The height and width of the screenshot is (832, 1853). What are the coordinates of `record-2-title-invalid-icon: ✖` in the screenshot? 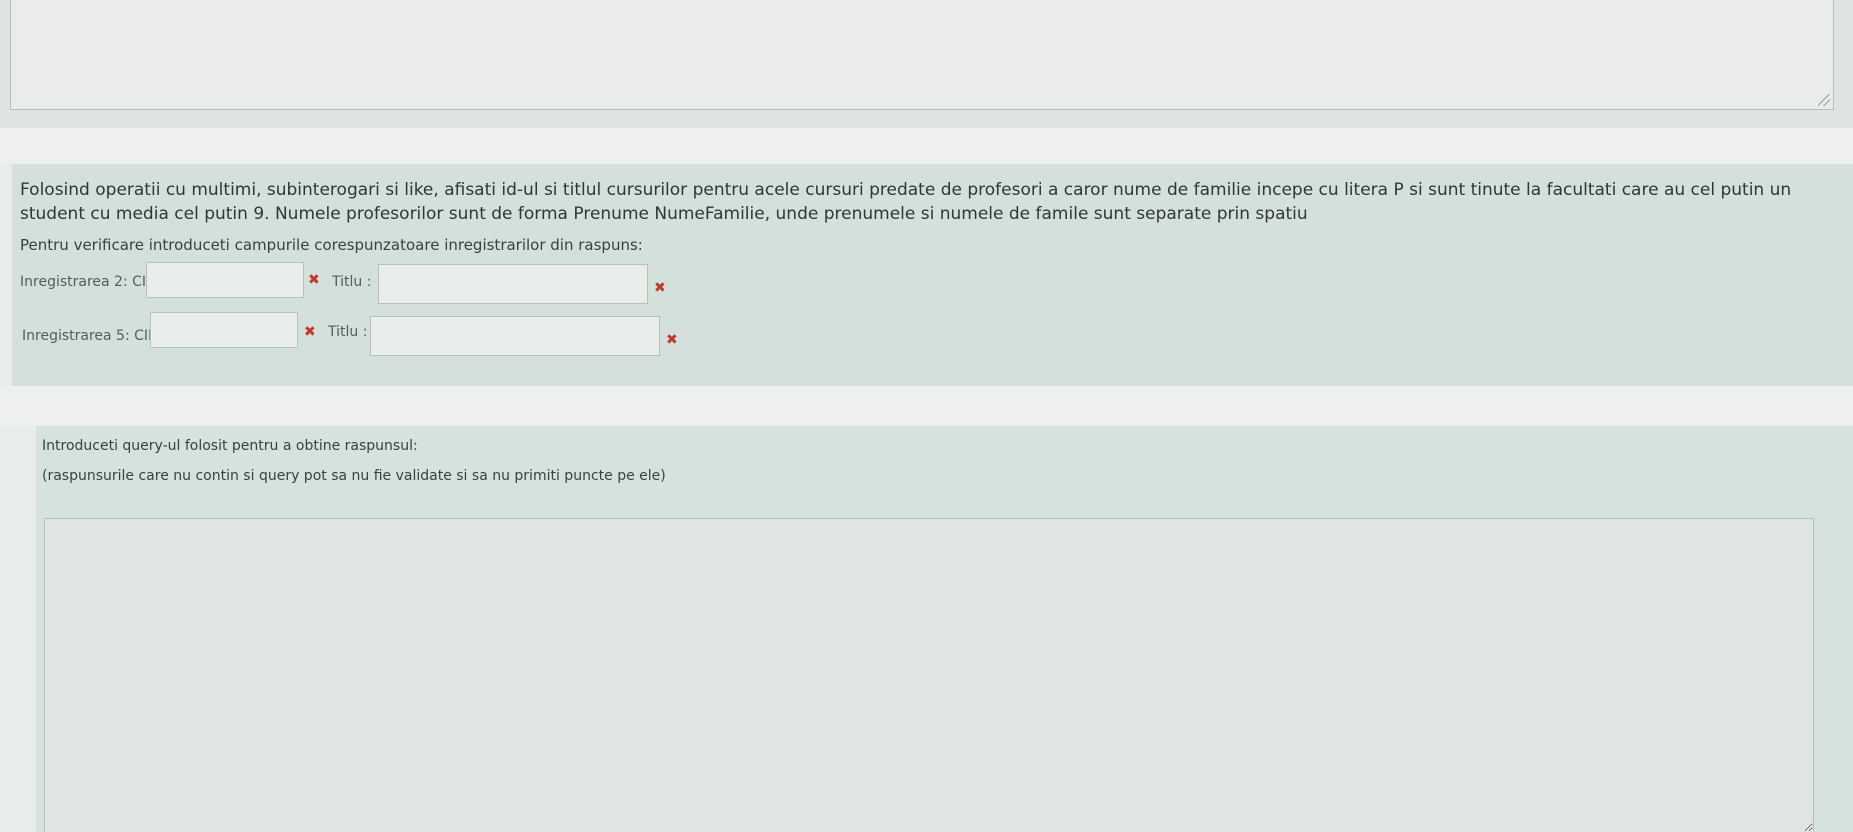 It's located at (660, 288).